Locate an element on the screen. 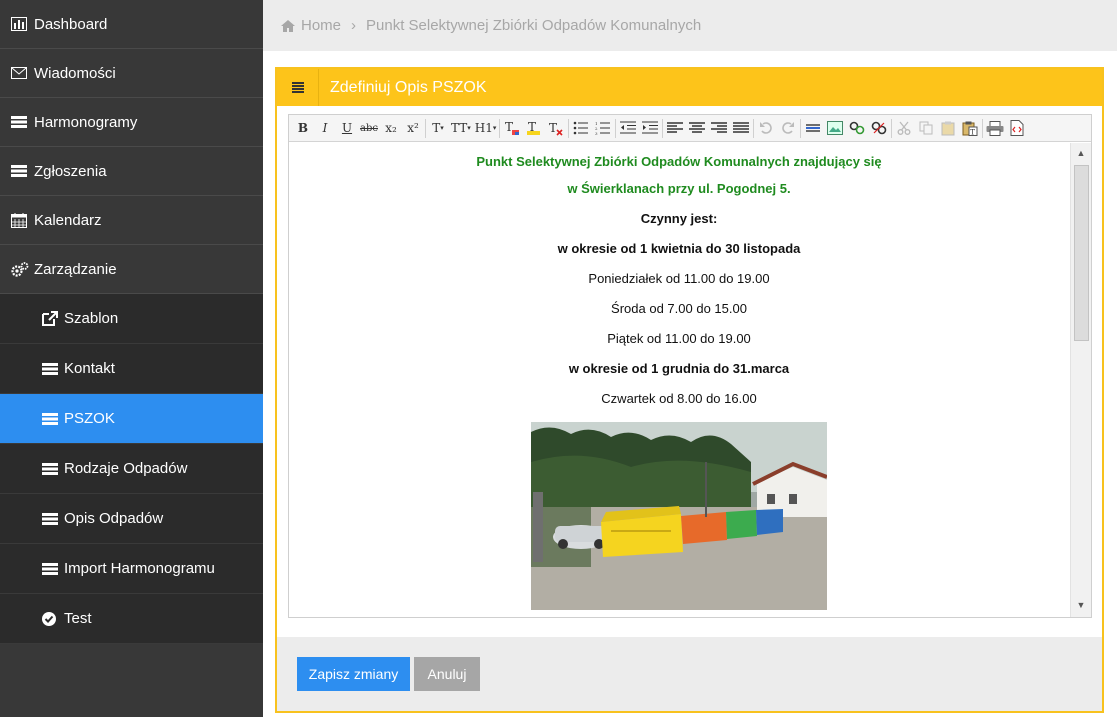  pszok-photo is located at coordinates (679, 516).